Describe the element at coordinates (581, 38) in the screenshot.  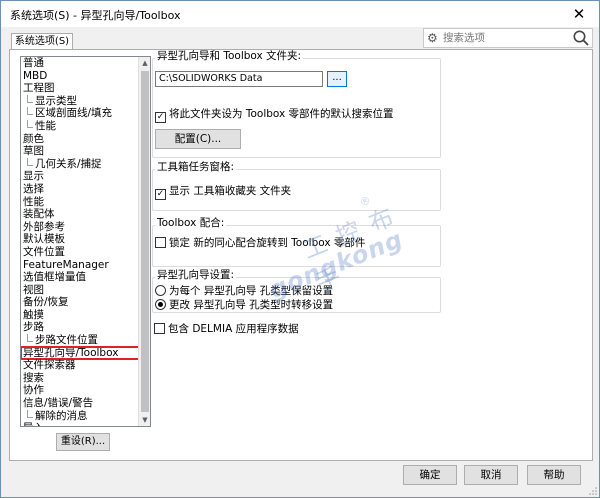
I see `search-icon` at that location.